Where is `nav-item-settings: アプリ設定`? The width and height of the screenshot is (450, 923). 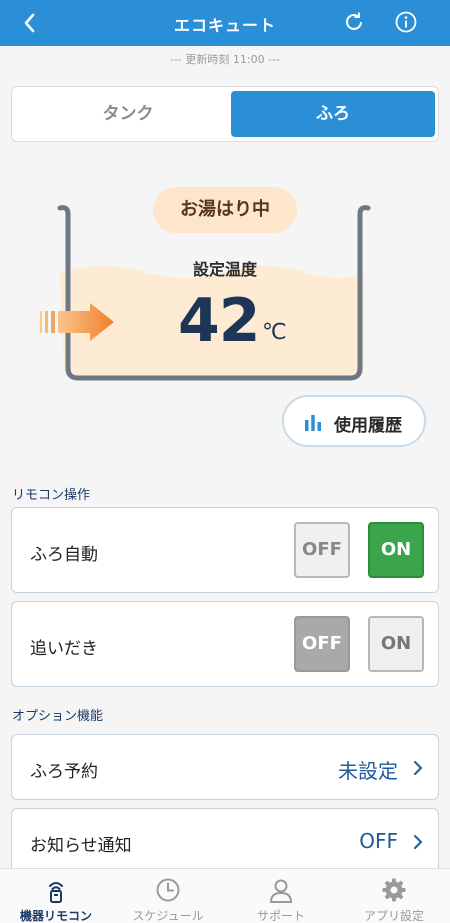 nav-item-settings: アプリ設定 is located at coordinates (394, 896).